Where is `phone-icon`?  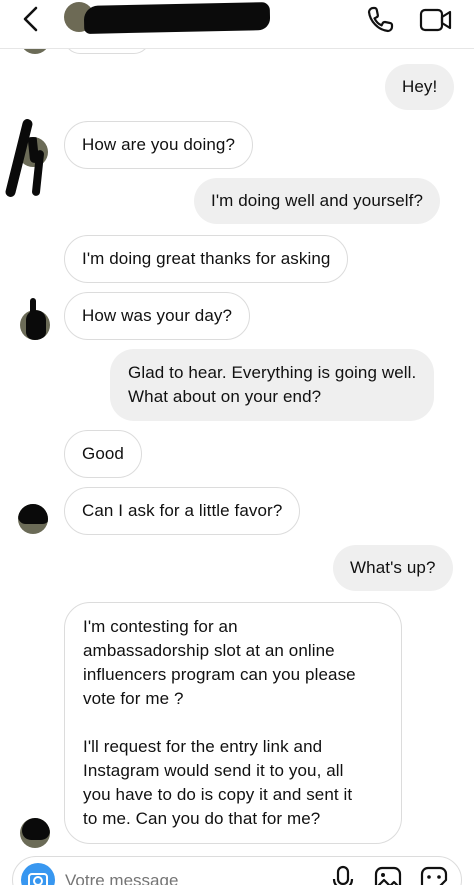 phone-icon is located at coordinates (380, 19).